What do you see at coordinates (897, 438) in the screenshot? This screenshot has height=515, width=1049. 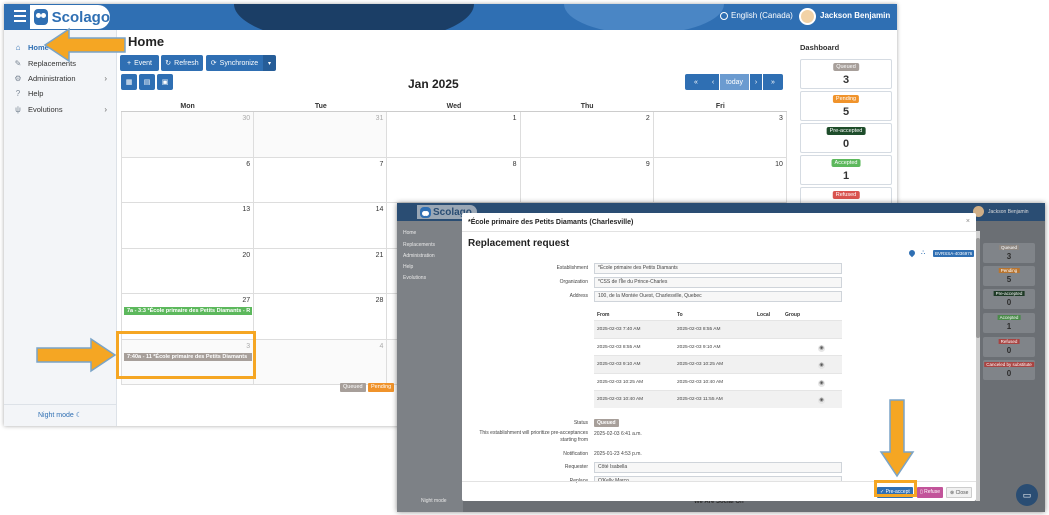 I see `orange-arrow-down` at bounding box center [897, 438].